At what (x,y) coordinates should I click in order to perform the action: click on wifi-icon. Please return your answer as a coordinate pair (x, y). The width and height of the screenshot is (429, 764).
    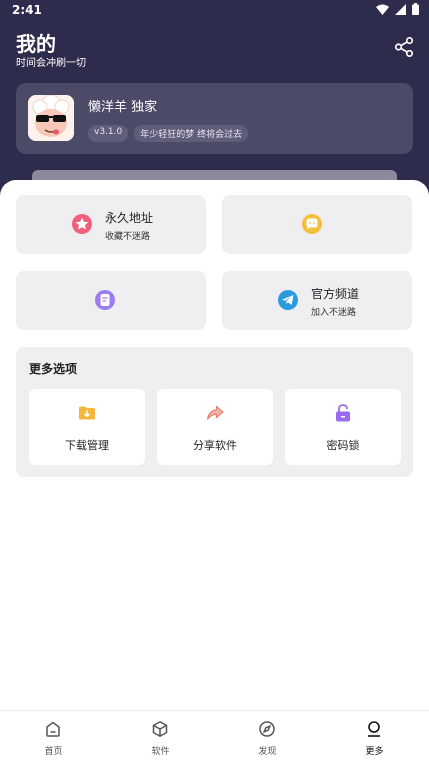
    Looking at the image, I should click on (382, 9).